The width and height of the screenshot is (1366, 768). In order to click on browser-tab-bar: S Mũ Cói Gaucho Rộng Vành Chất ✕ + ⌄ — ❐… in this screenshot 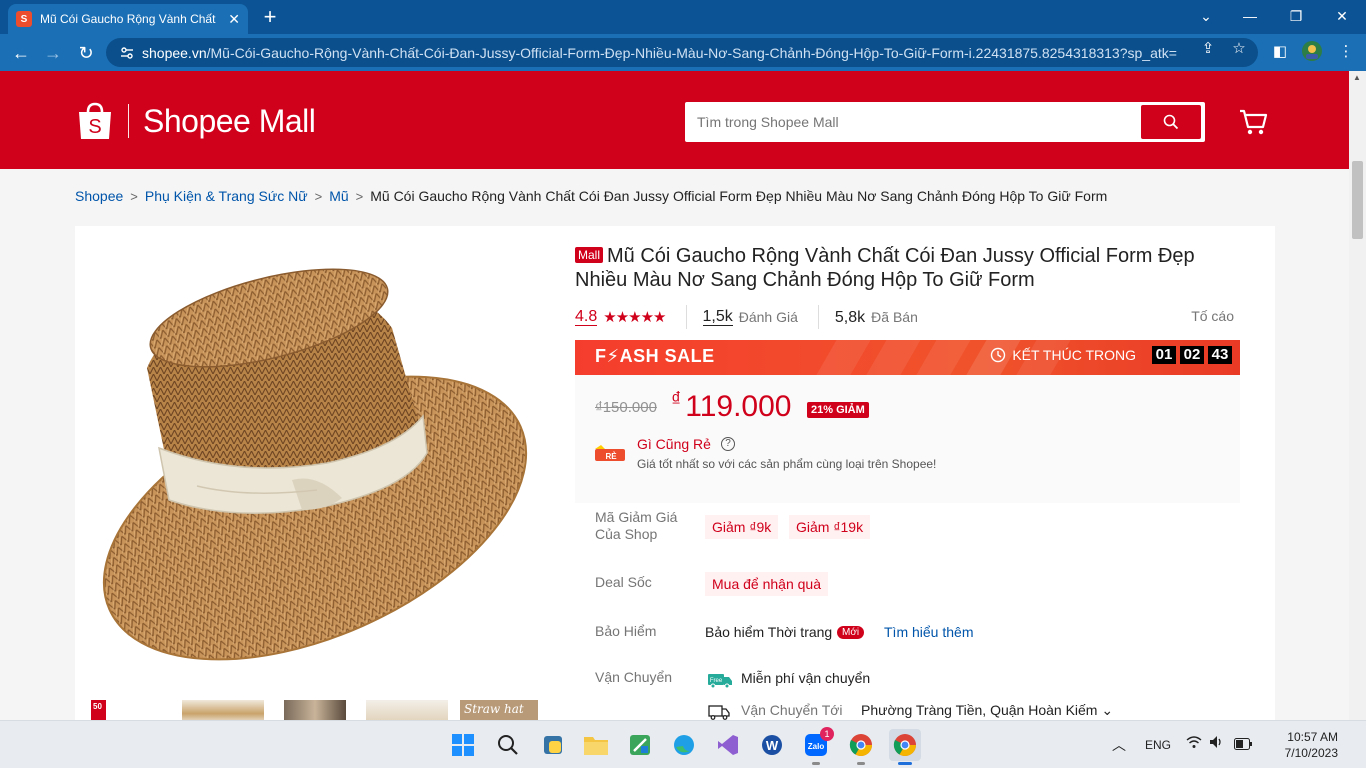, I will do `click(683, 17)`.